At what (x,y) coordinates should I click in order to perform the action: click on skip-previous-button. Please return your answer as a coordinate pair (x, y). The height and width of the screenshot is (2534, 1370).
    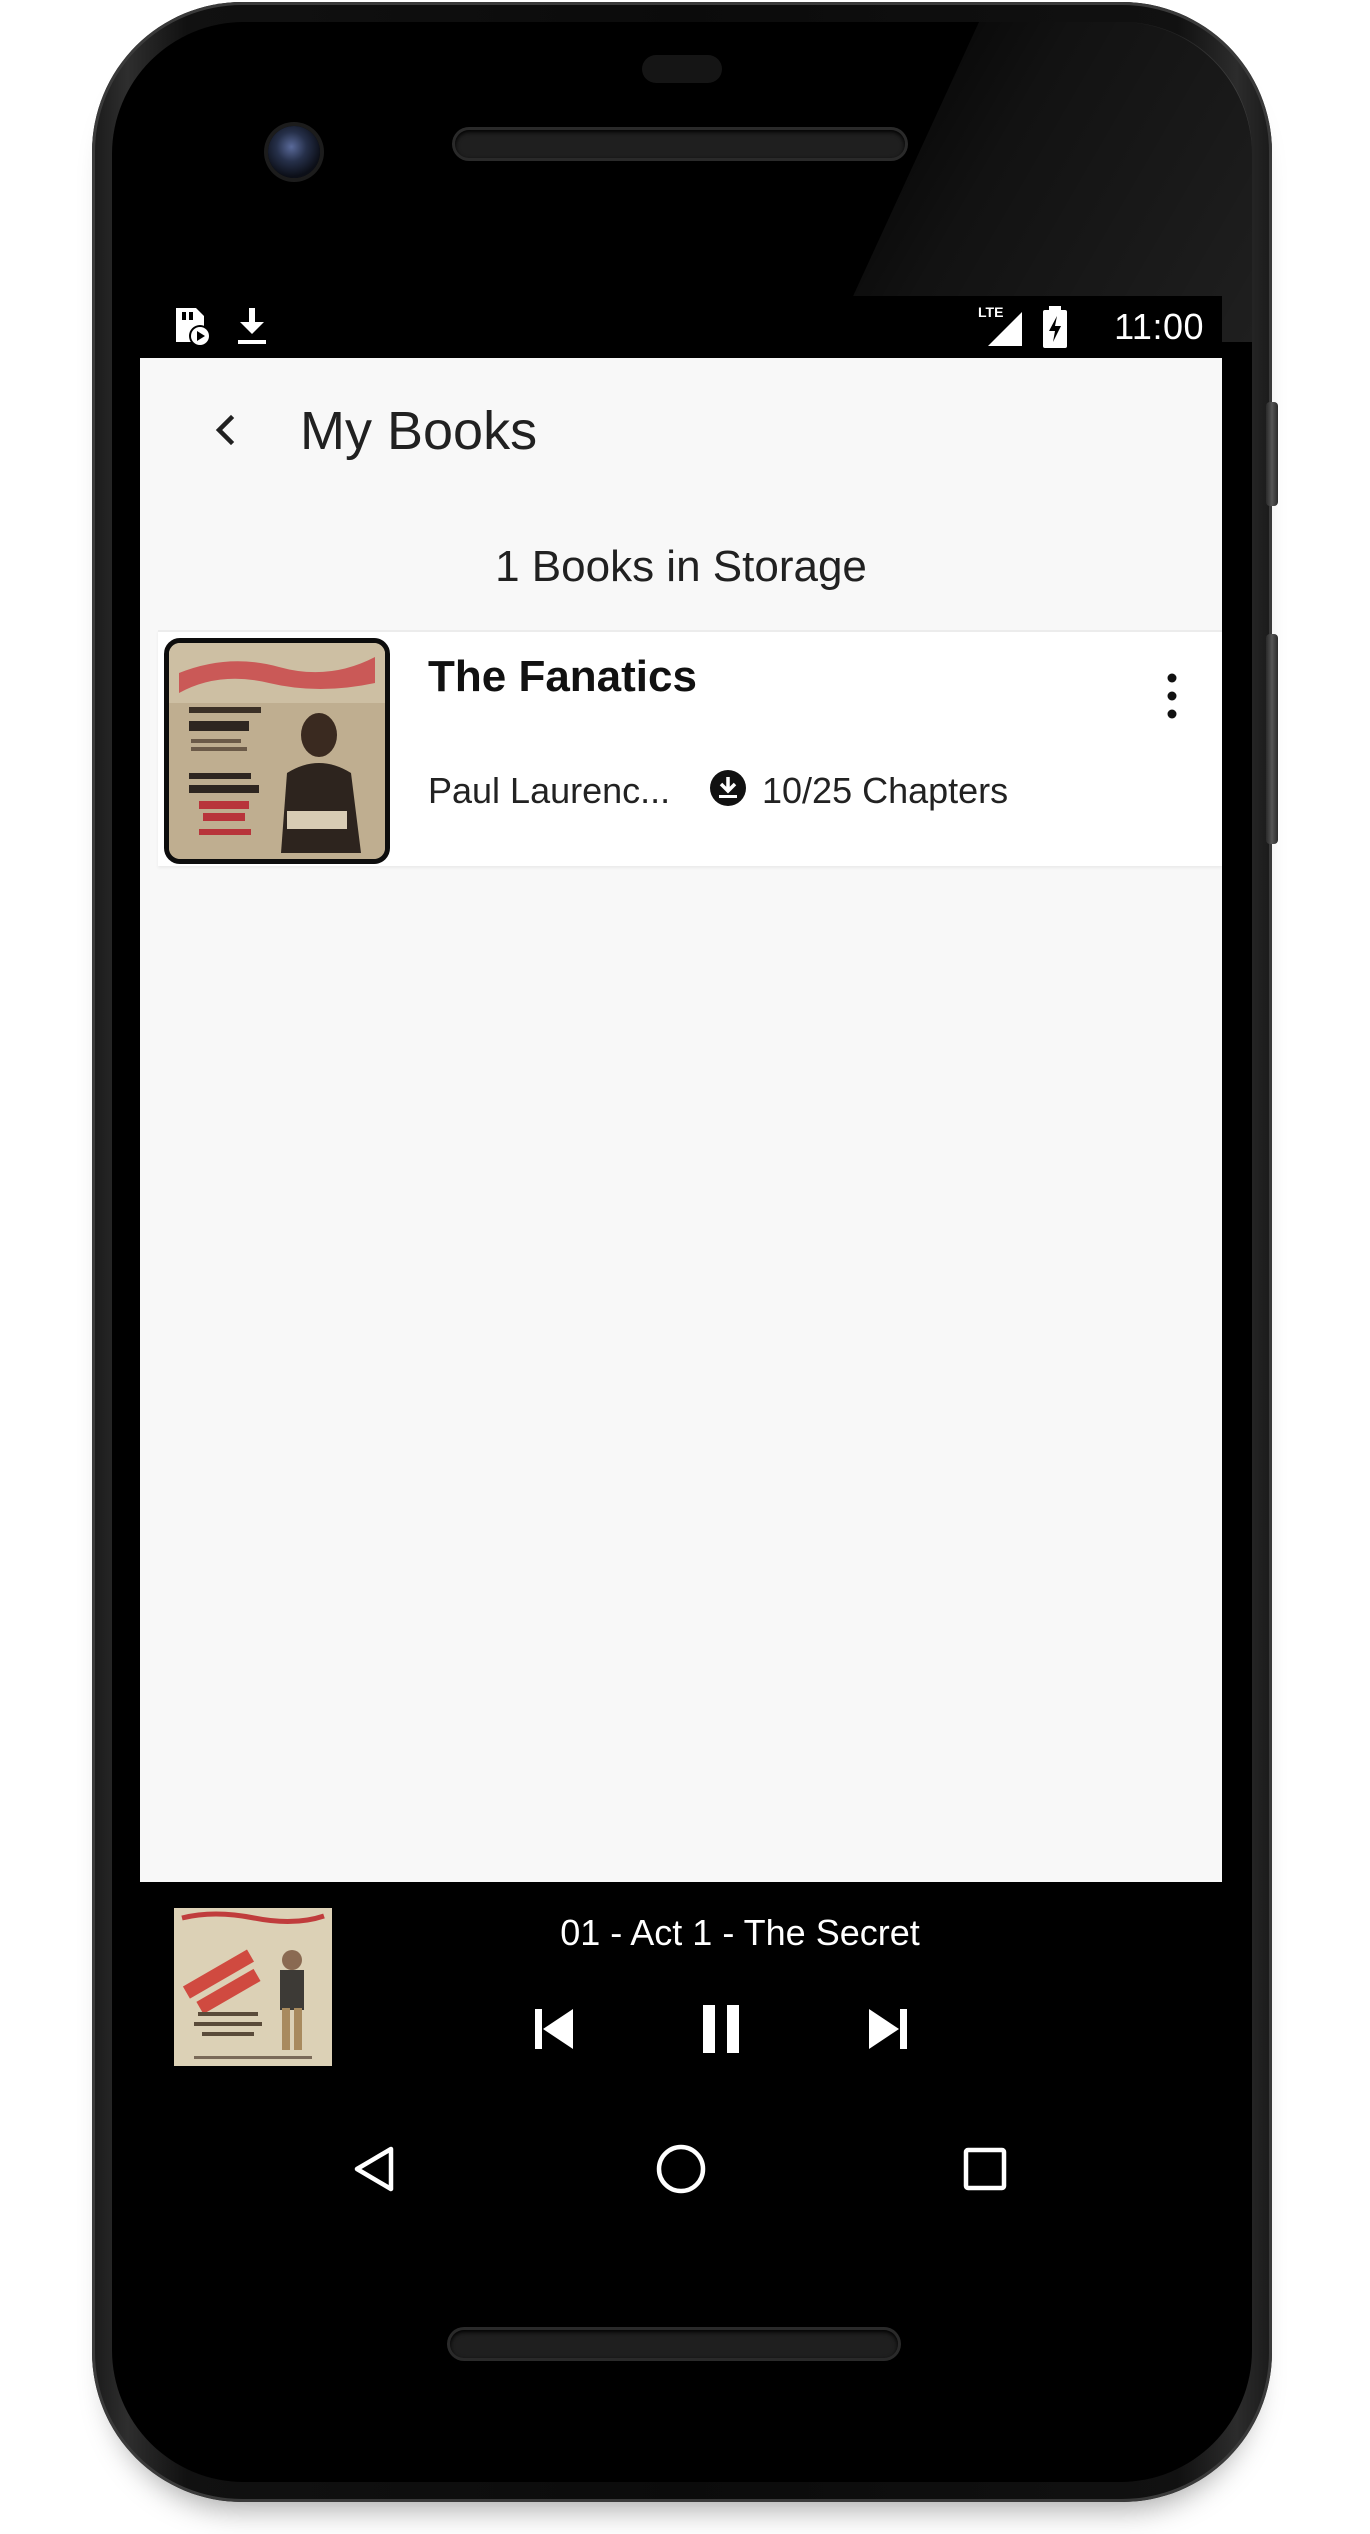
    Looking at the image, I should click on (553, 2029).